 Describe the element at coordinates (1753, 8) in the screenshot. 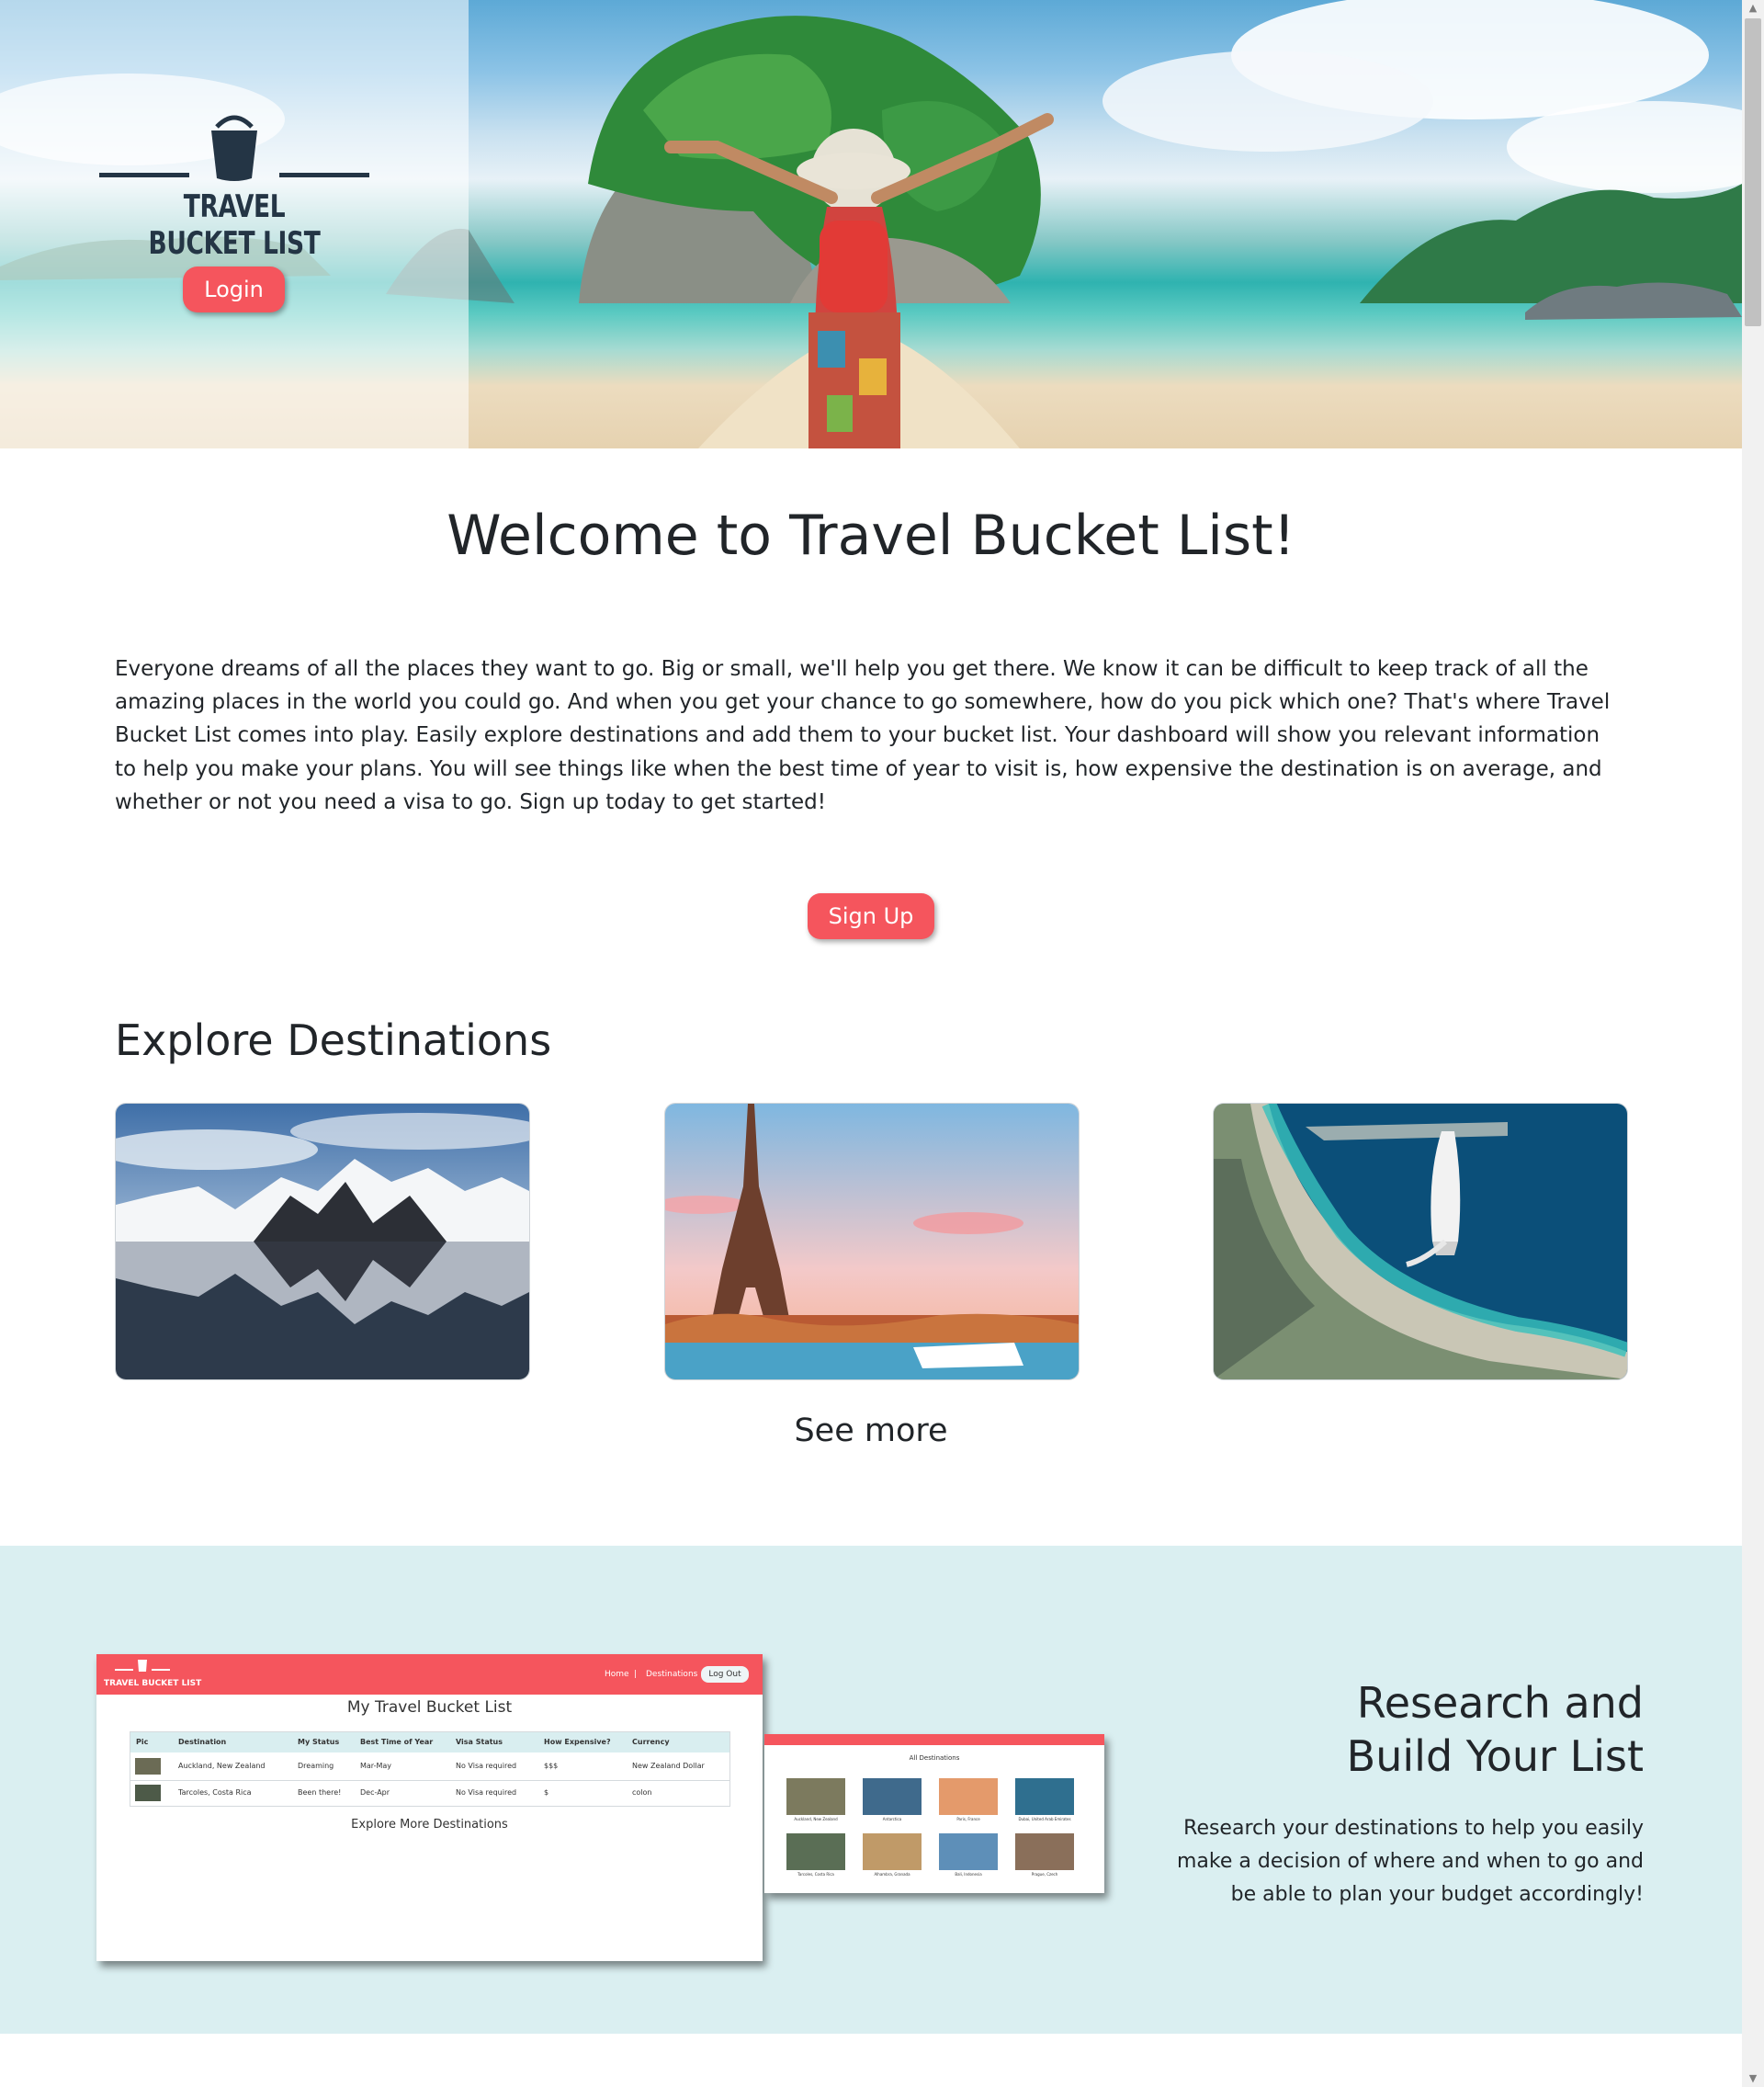

I see `scroll-up-arrow-icon: ▲` at that location.